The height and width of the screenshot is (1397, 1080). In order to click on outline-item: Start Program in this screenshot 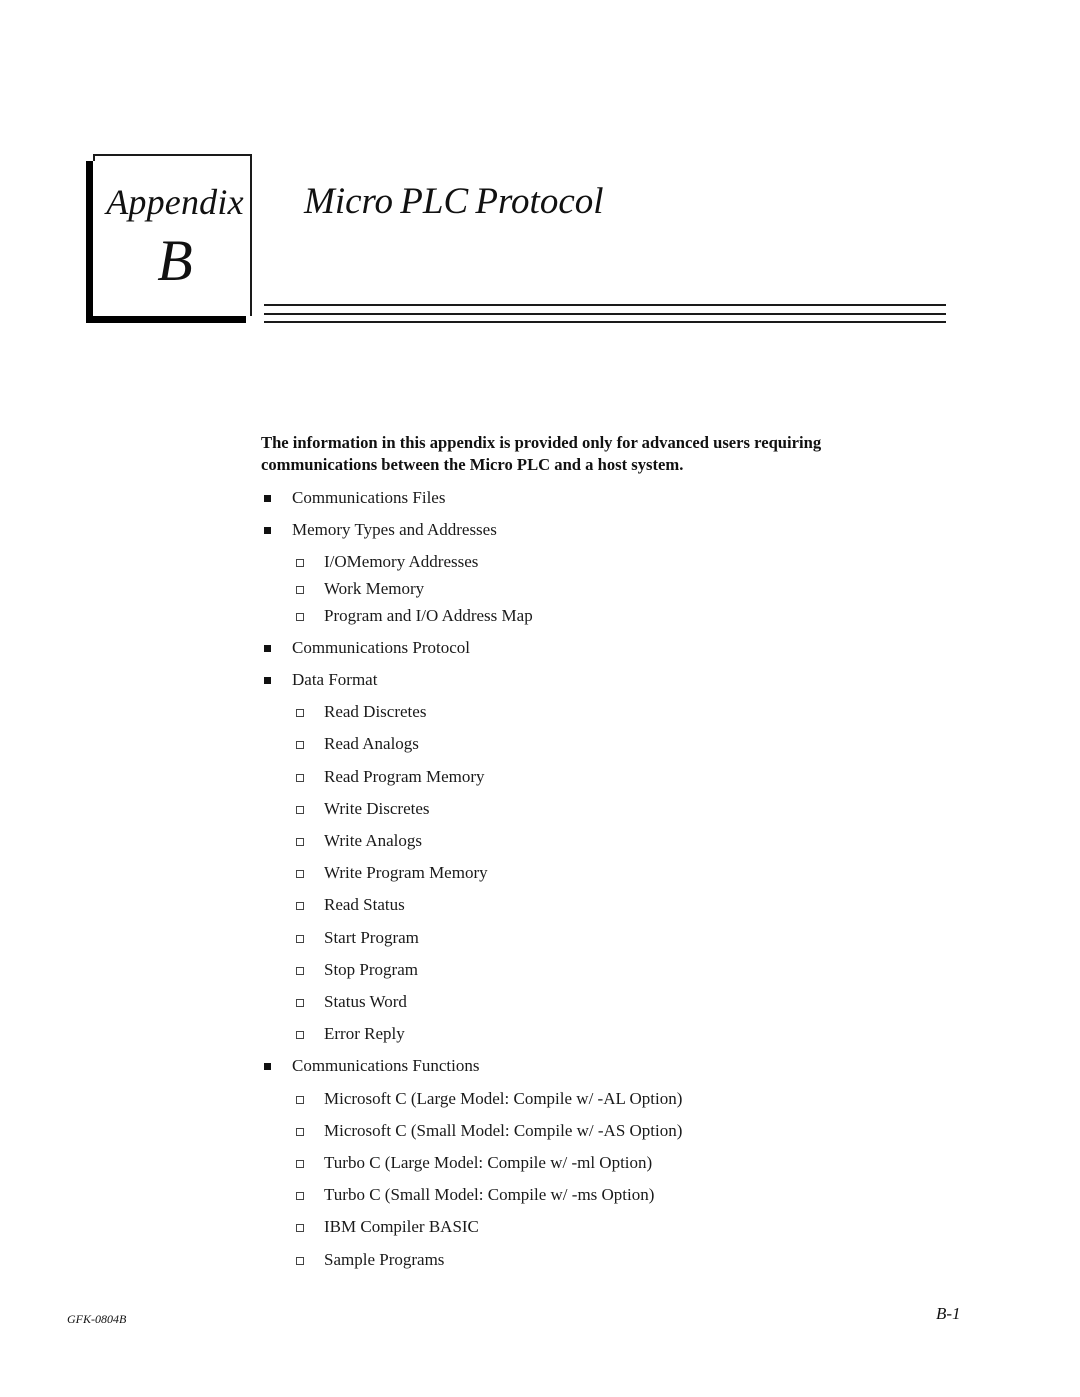, I will do `click(357, 938)`.